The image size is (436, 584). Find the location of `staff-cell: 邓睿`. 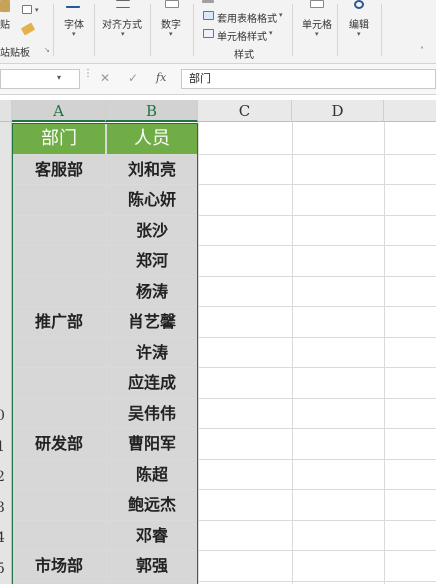

staff-cell: 邓睿 is located at coordinates (152, 536).